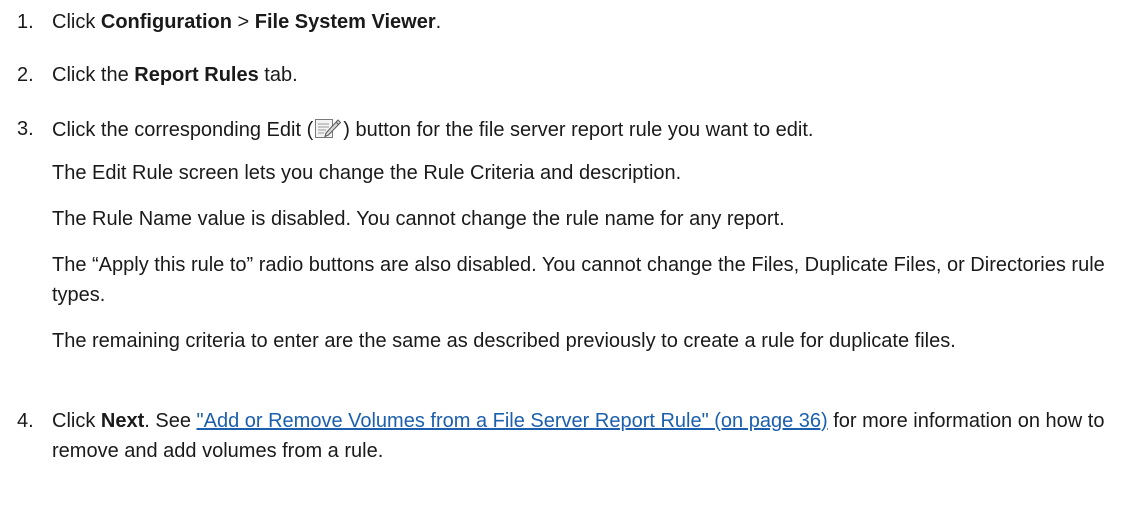 The width and height of the screenshot is (1129, 506). What do you see at coordinates (328, 128) in the screenshot?
I see `edit-icon` at bounding box center [328, 128].